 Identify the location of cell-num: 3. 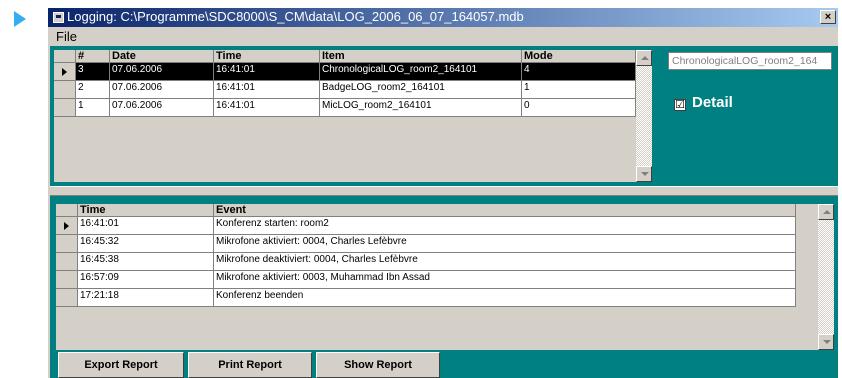
(93, 72).